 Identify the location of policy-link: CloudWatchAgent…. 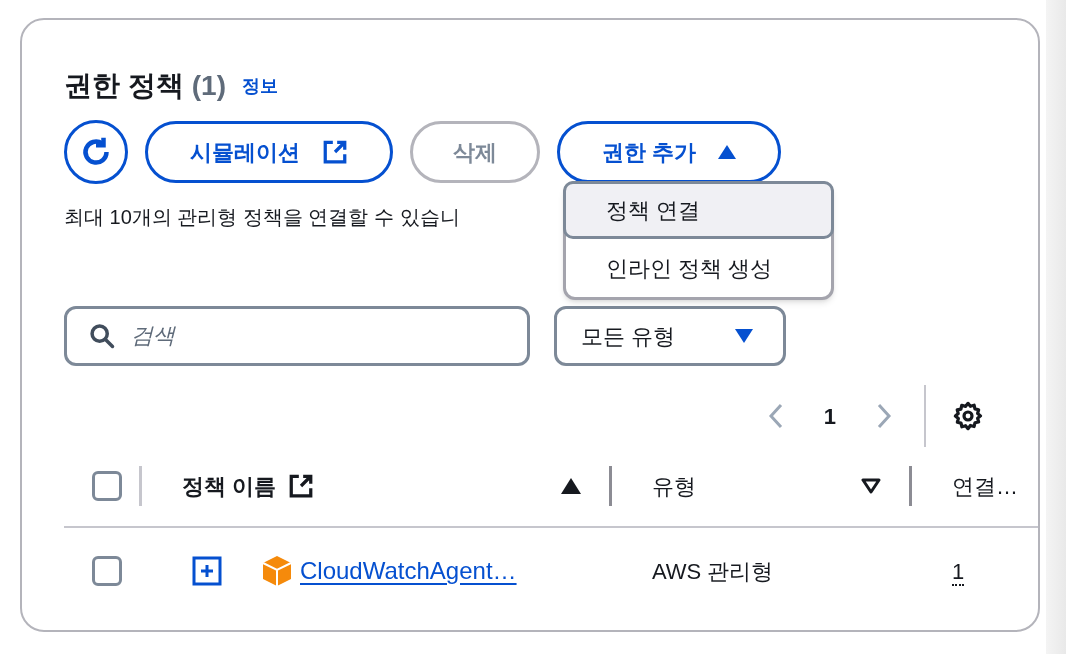
(408, 571).